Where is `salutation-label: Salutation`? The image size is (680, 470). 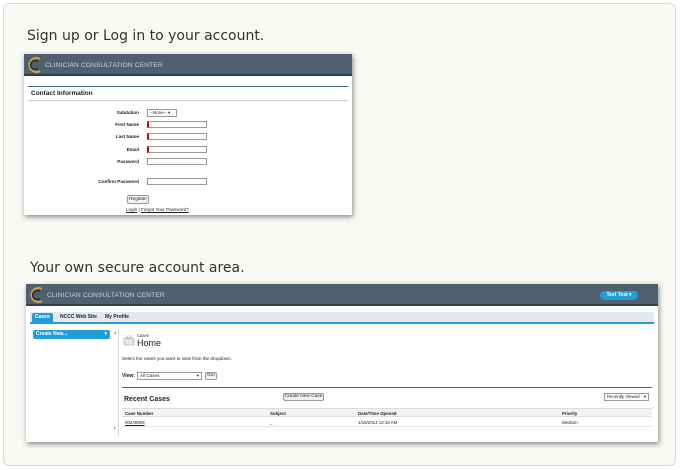 salutation-label: Salutation is located at coordinates (127, 112).